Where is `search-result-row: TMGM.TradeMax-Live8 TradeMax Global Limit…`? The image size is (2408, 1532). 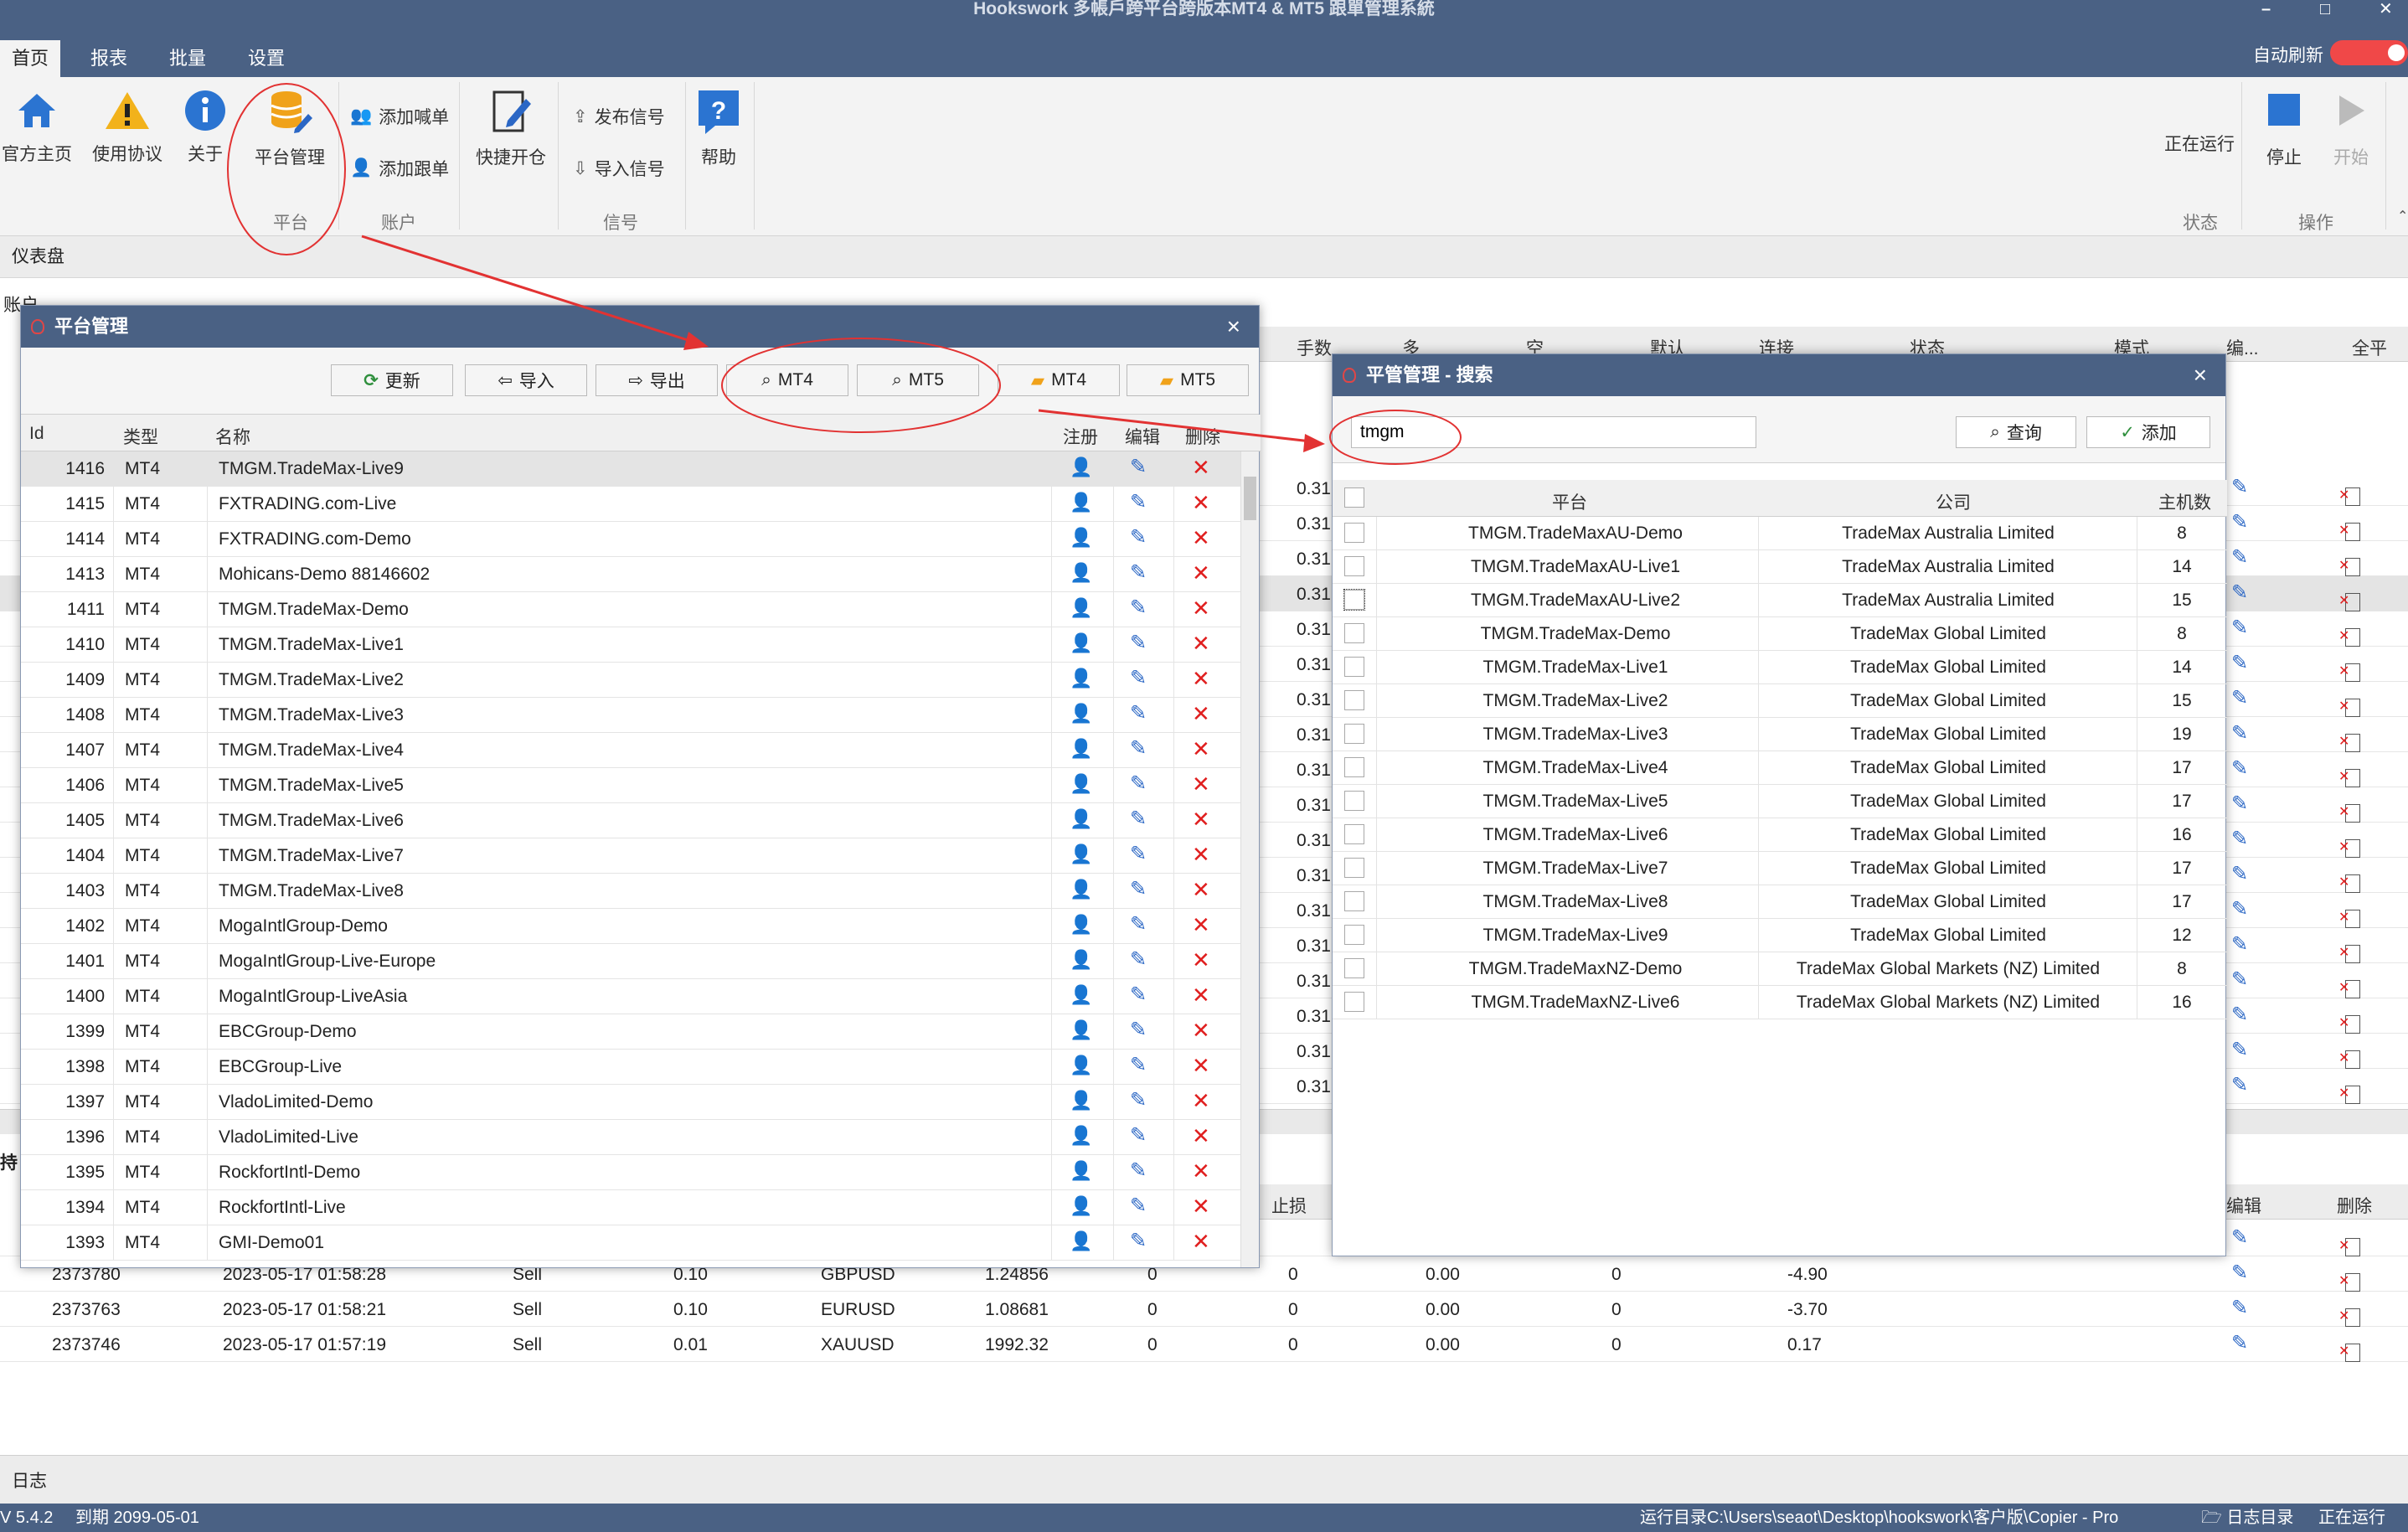 search-result-row: TMGM.TradeMax-Live8 TradeMax Global Limit… is located at coordinates (1780, 902).